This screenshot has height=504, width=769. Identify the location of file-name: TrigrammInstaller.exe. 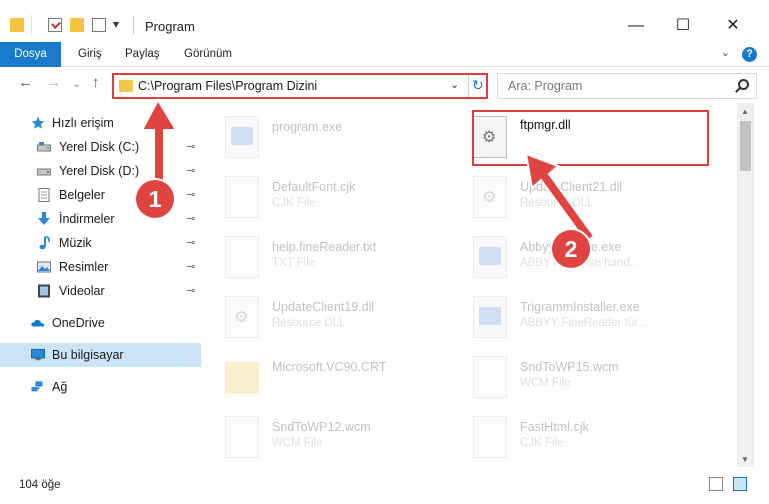
(580, 307).